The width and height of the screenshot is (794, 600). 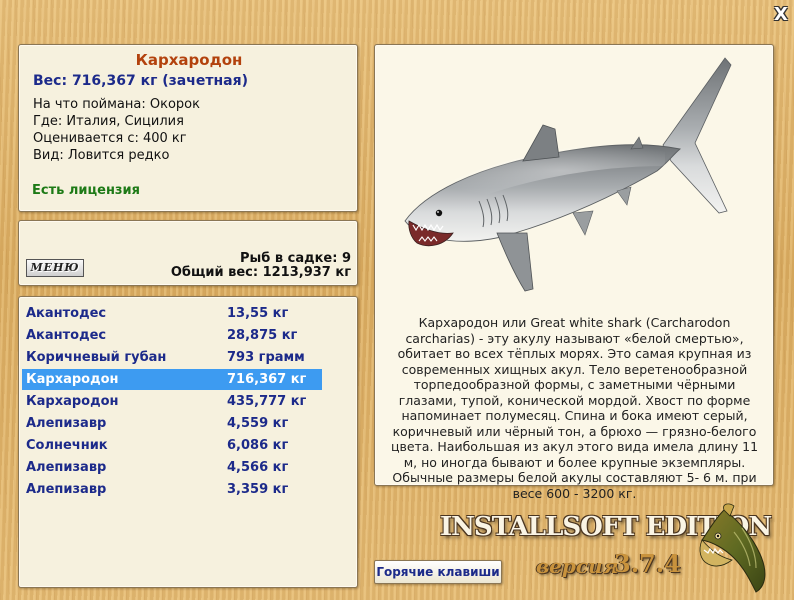 What do you see at coordinates (172, 401) in the screenshot?
I see `list-item: Кархародон 435,777 кг` at bounding box center [172, 401].